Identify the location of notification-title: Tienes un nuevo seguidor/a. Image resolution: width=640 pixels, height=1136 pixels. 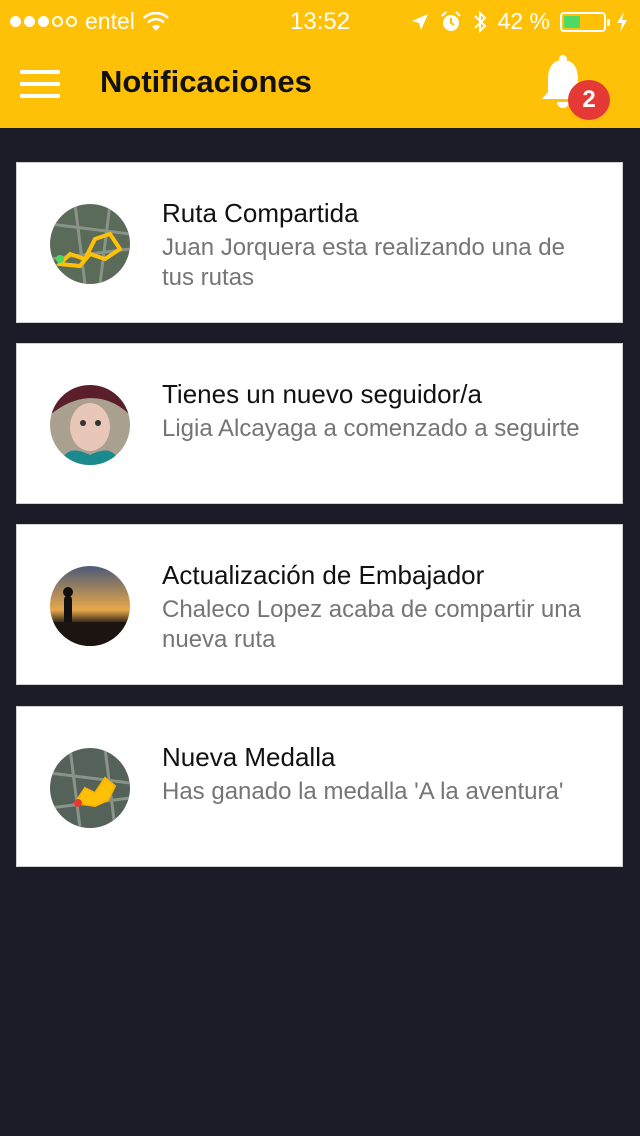
(322, 394).